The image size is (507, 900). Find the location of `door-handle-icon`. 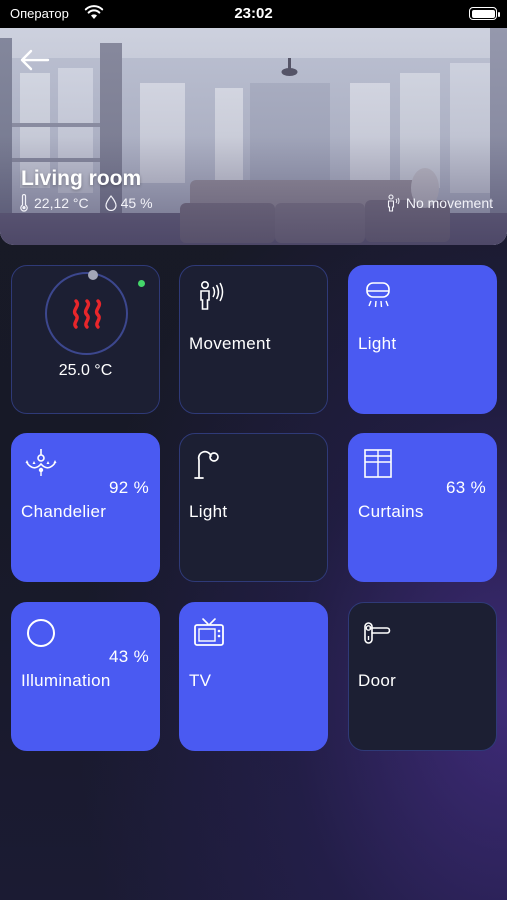

door-handle-icon is located at coordinates (377, 633).